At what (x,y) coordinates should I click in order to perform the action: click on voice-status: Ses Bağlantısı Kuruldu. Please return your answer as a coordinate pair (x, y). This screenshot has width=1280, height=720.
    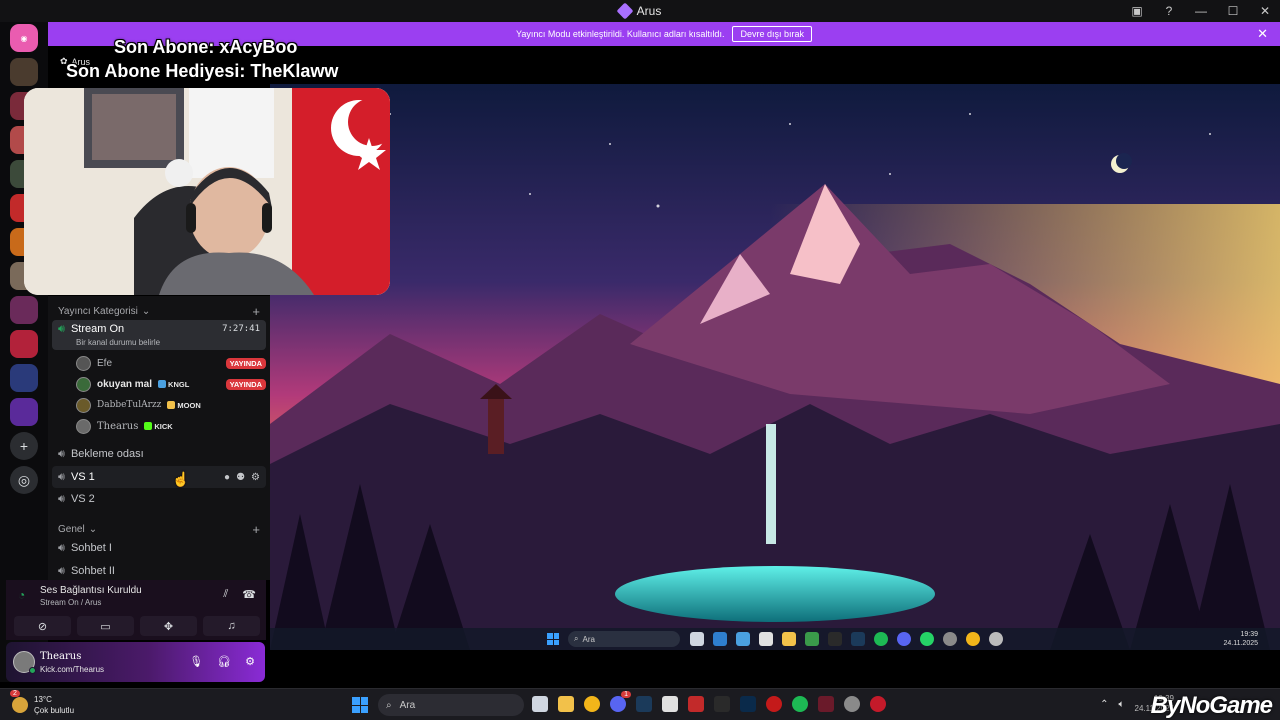
    Looking at the image, I should click on (91, 590).